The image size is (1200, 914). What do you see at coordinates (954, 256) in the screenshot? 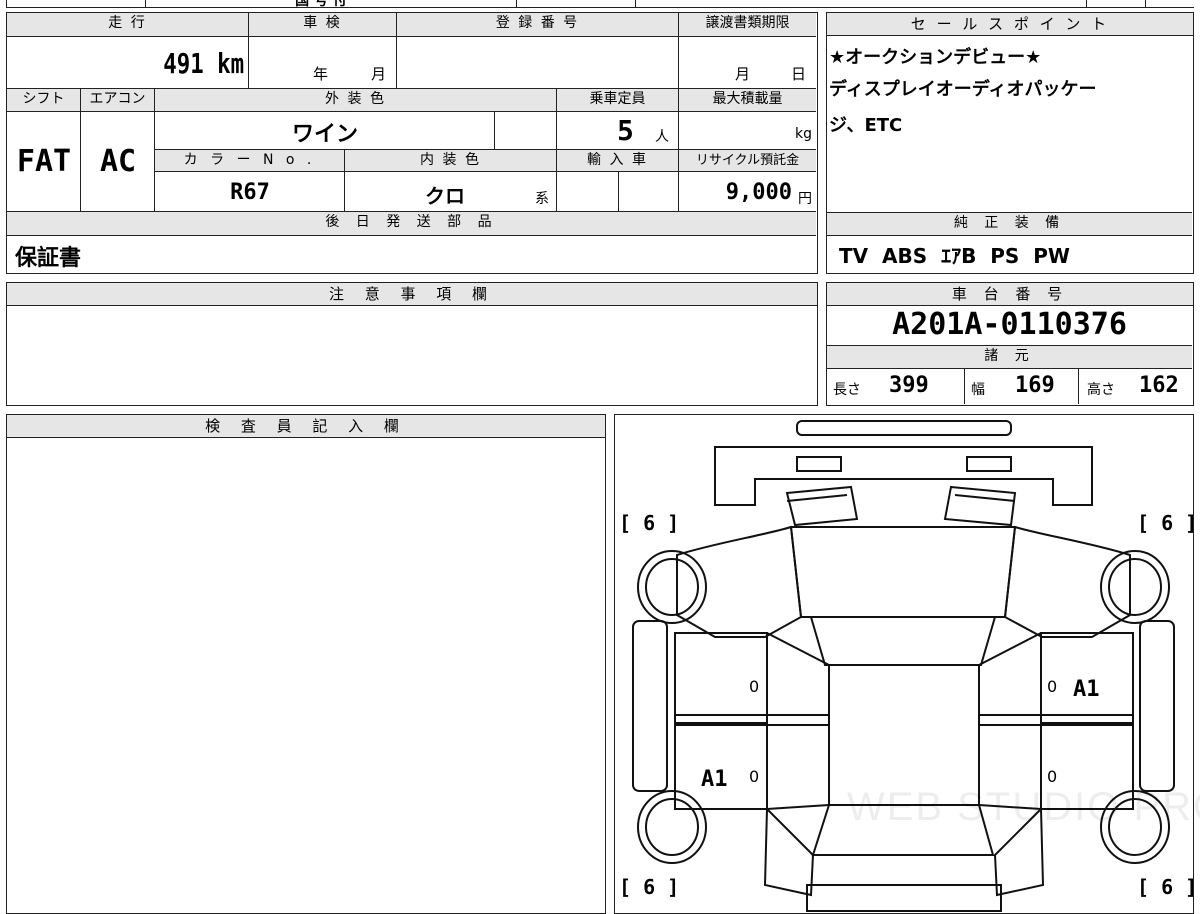
I see `genuine-equipment-value: TV ABS ｴｱB PS PW` at bounding box center [954, 256].